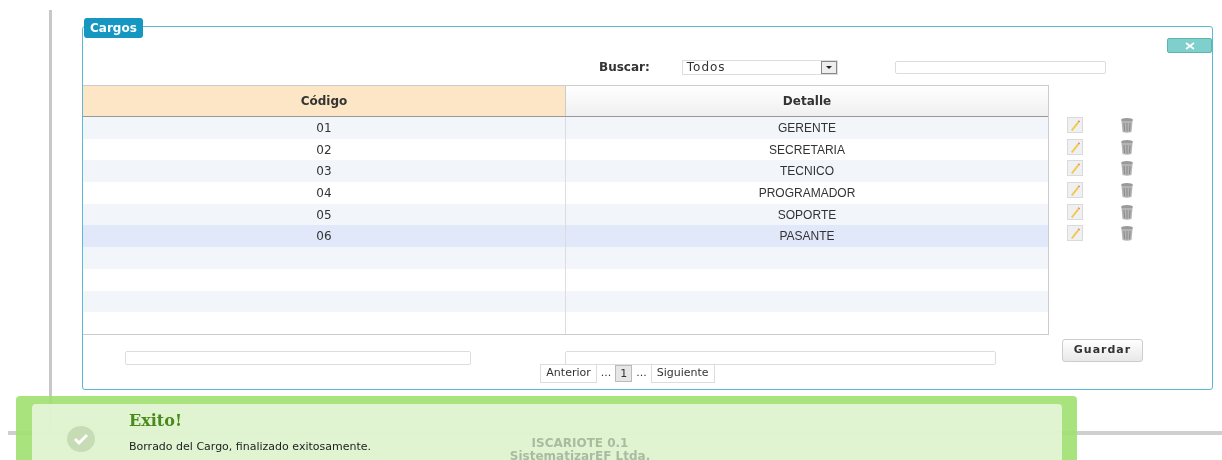  I want to click on notification-title: Exito!, so click(156, 421).